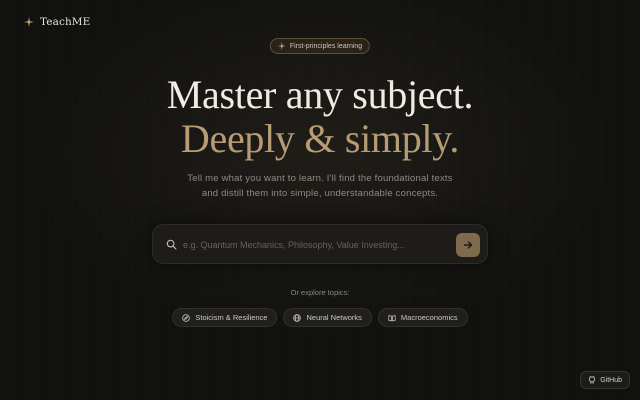 The height and width of the screenshot is (400, 640). I want to click on github-button: GitHub, so click(605, 380).